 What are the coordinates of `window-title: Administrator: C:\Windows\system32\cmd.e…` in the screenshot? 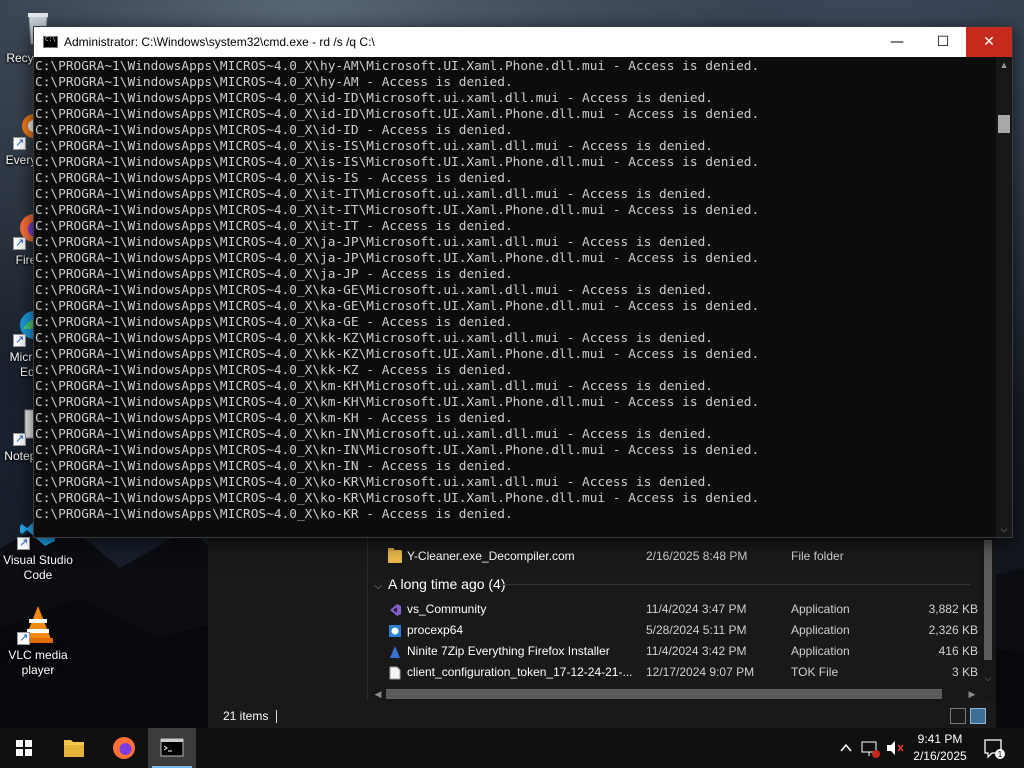 It's located at (219, 42).